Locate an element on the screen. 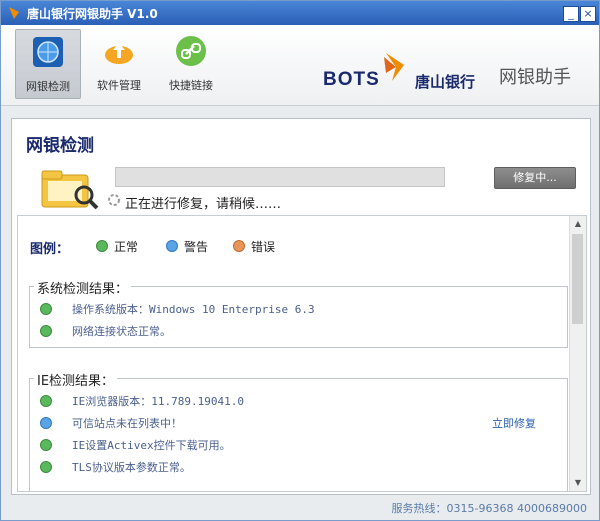 The height and width of the screenshot is (521, 600). error-status-icon is located at coordinates (239, 246).